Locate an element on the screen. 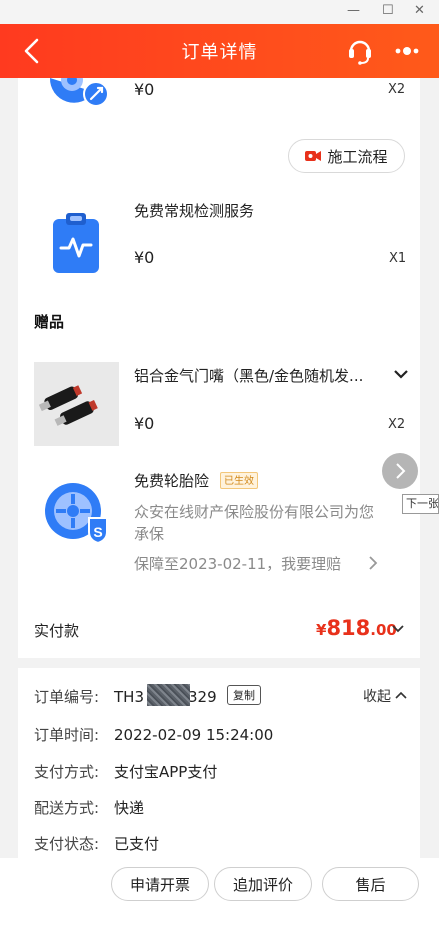  construction-flow-button: 施工流程 is located at coordinates (346, 156).